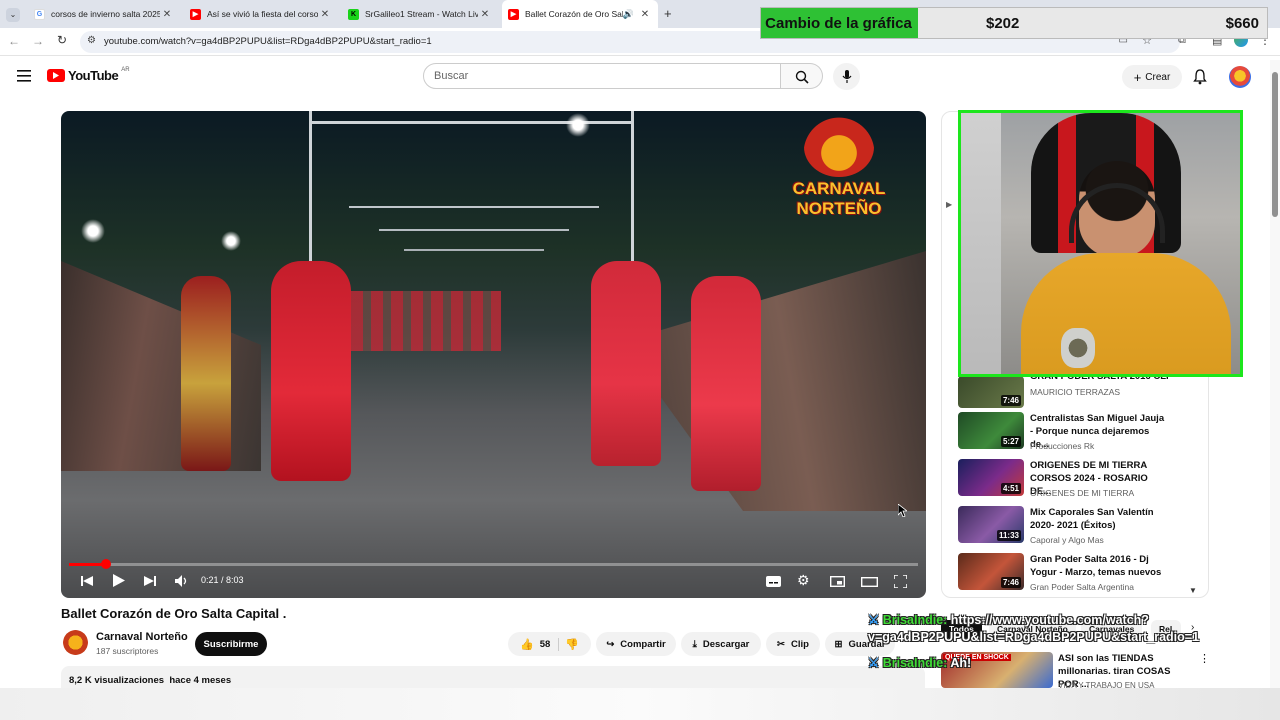 Image resolution: width=1280 pixels, height=720 pixels. I want to click on download-button: ⤓ Descargar, so click(721, 644).